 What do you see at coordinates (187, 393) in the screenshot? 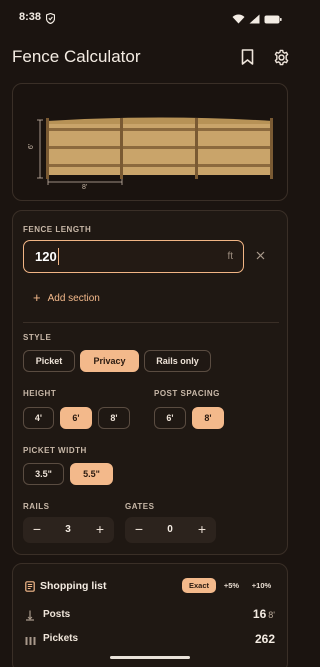
I see `post-spacing-label: POST SPACING` at bounding box center [187, 393].